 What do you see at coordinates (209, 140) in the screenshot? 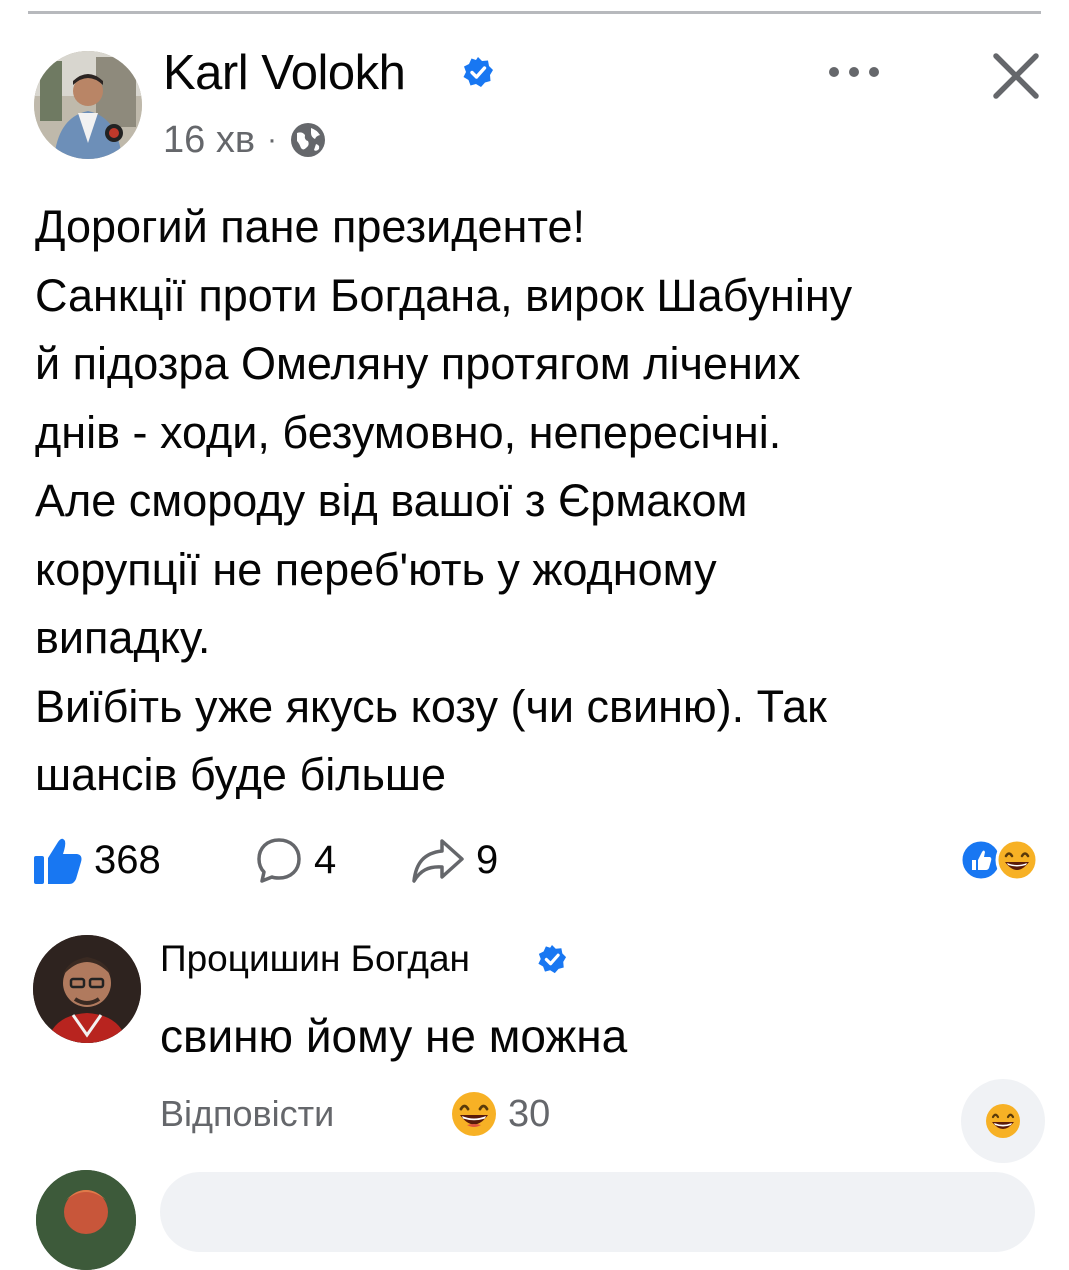
I see `post-time: 16 хв` at bounding box center [209, 140].